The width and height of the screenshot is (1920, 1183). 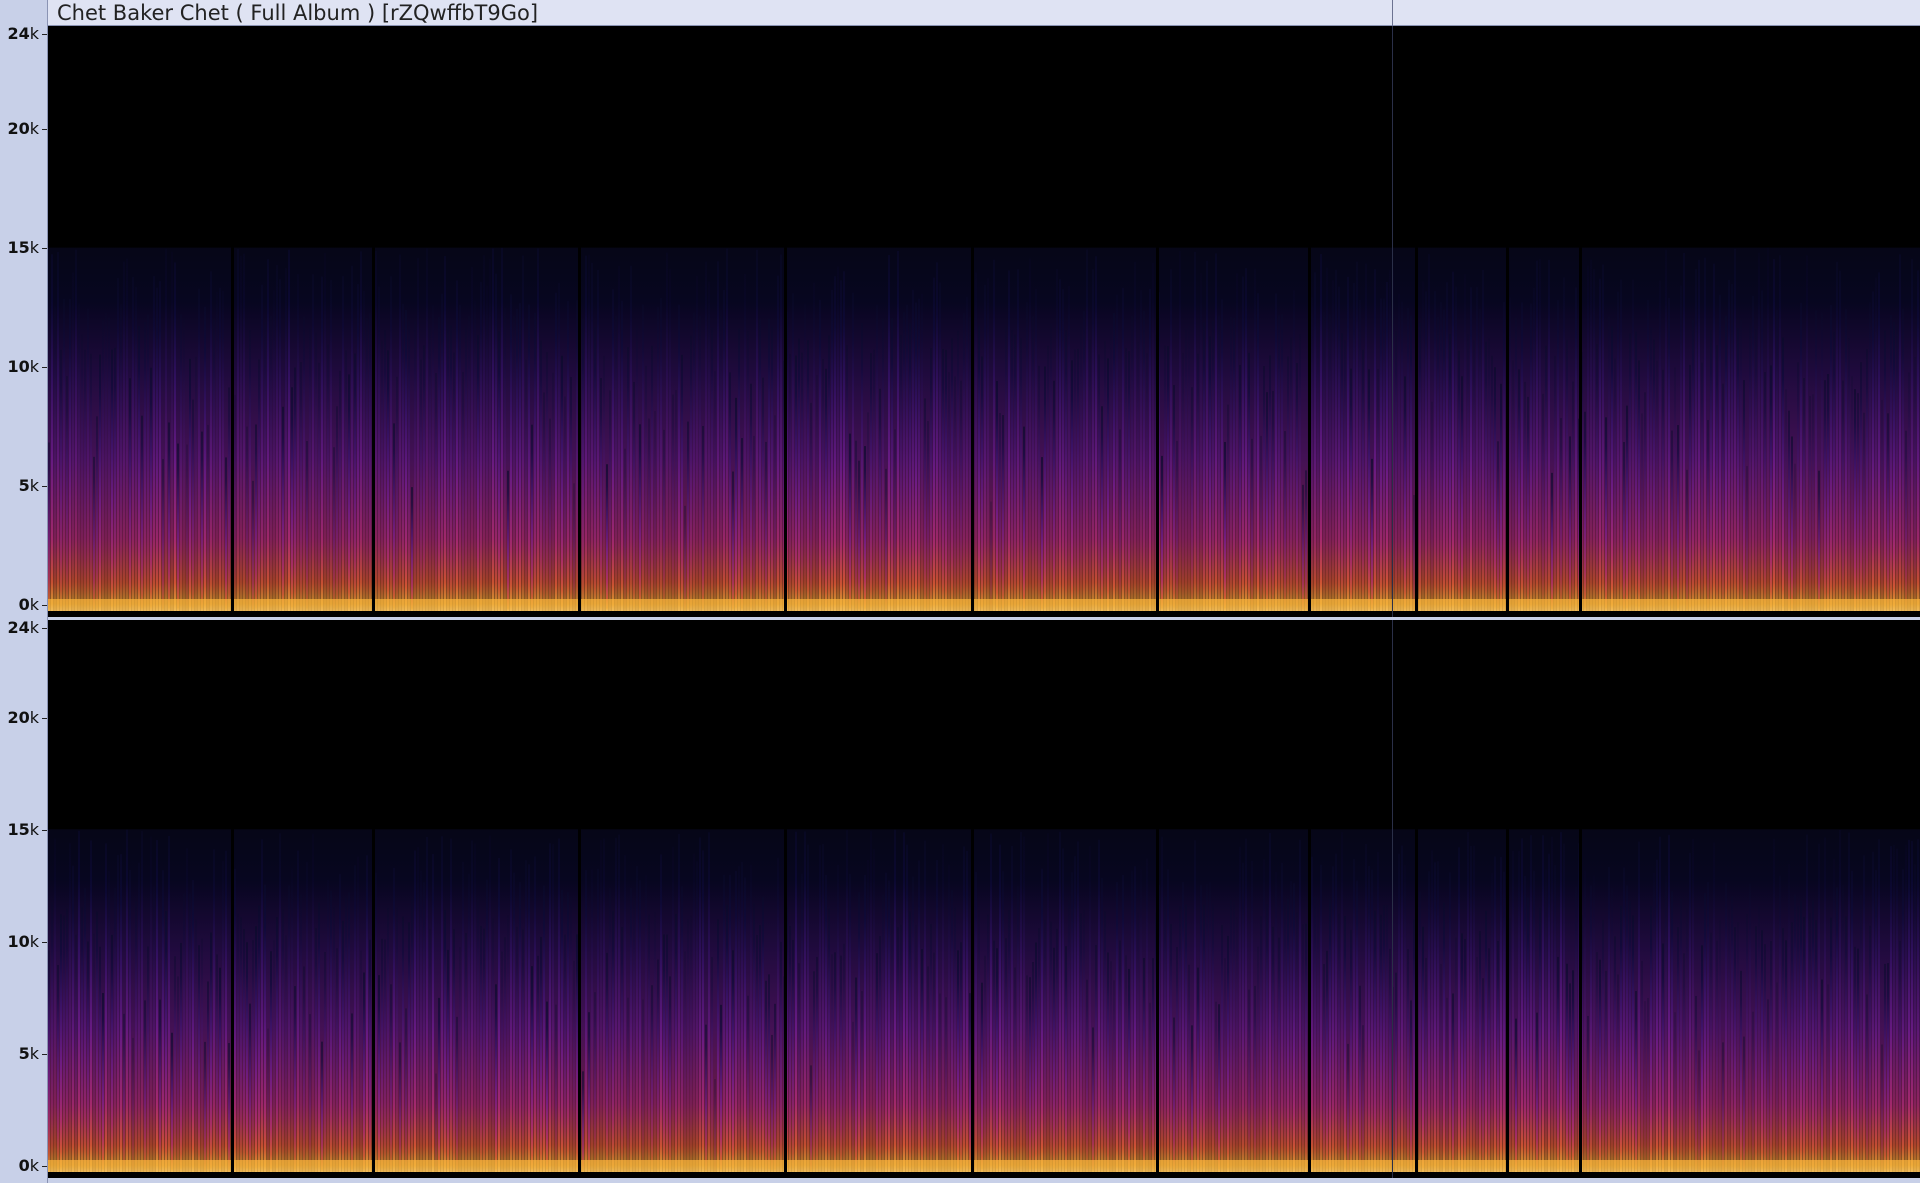 I want to click on bottom-border, so click(x=984, y=1180).